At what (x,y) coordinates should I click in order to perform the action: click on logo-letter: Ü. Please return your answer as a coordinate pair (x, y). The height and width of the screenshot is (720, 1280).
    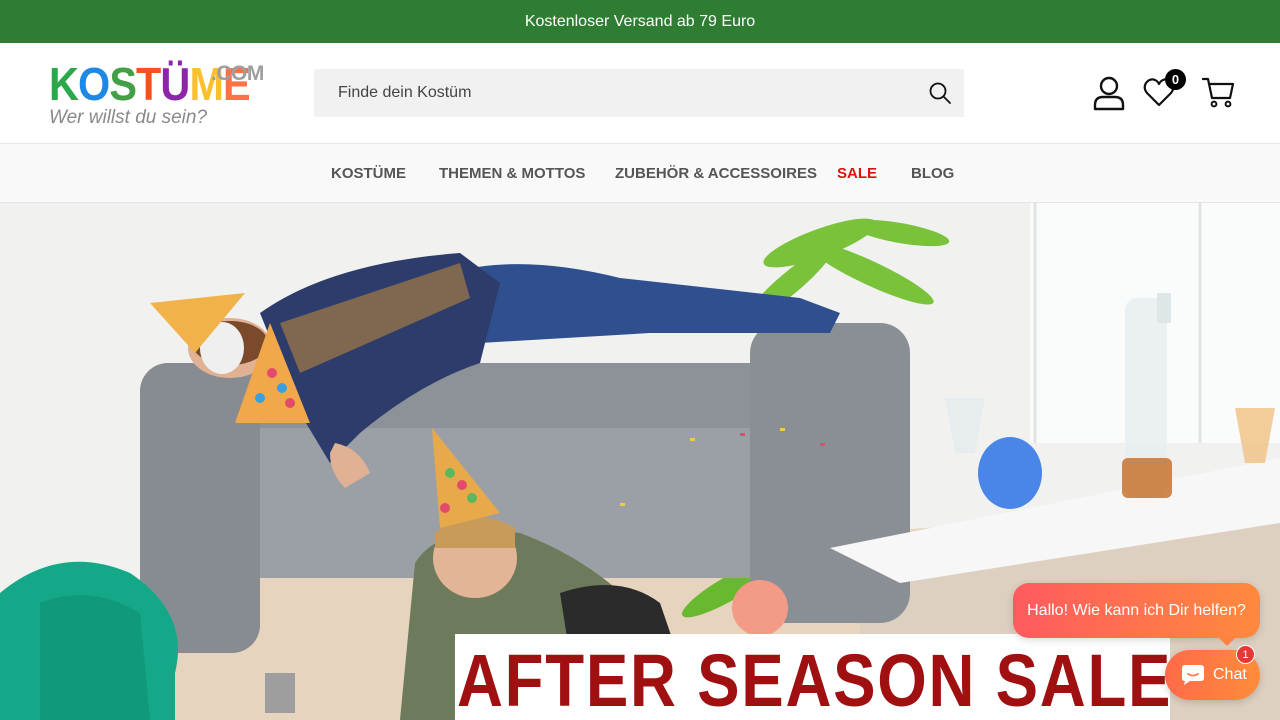
    Looking at the image, I should click on (175, 84).